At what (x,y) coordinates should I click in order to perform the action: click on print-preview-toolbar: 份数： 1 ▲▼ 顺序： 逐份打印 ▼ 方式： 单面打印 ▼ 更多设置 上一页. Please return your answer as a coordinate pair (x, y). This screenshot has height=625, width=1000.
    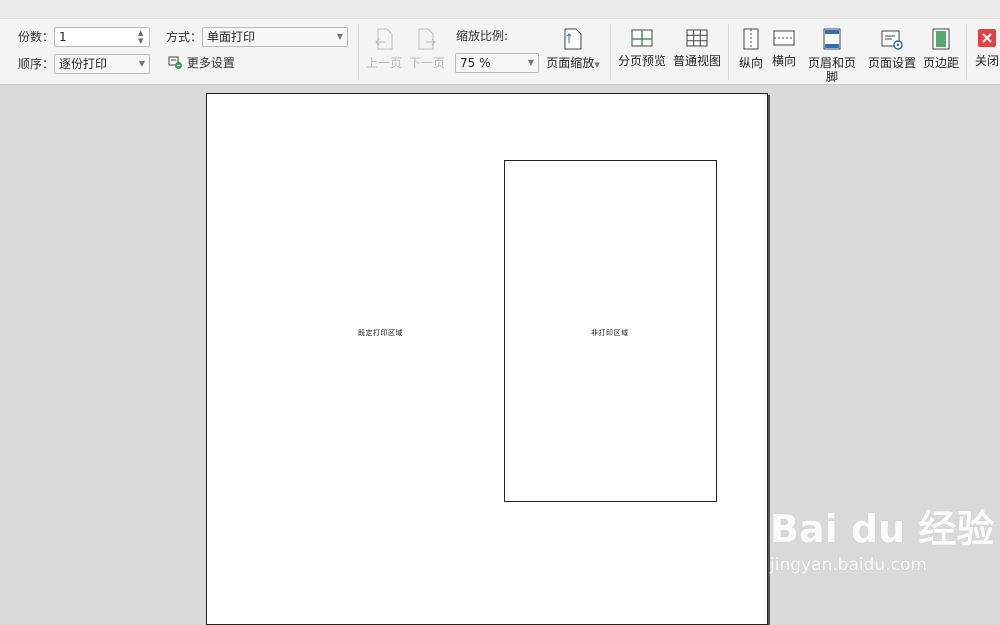
    Looking at the image, I should click on (500, 42).